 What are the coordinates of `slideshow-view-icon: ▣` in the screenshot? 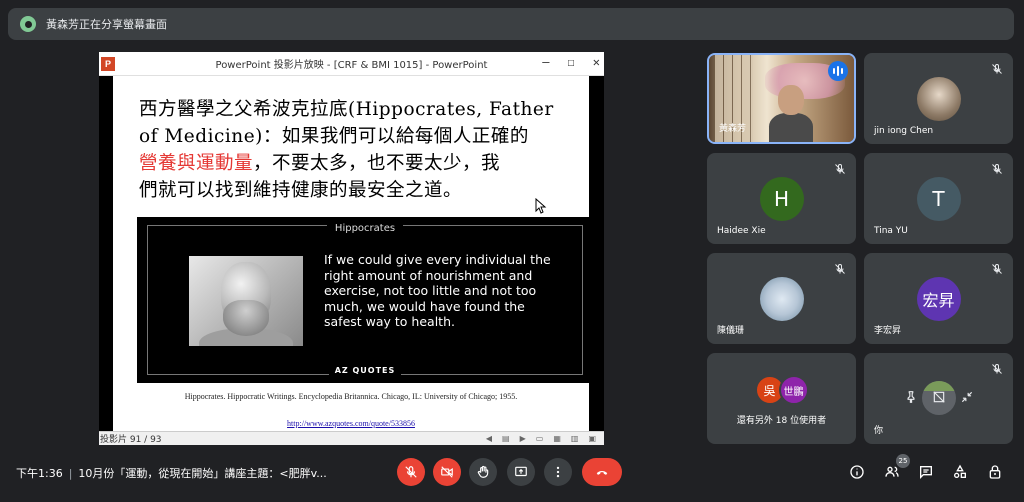 It's located at (592, 438).